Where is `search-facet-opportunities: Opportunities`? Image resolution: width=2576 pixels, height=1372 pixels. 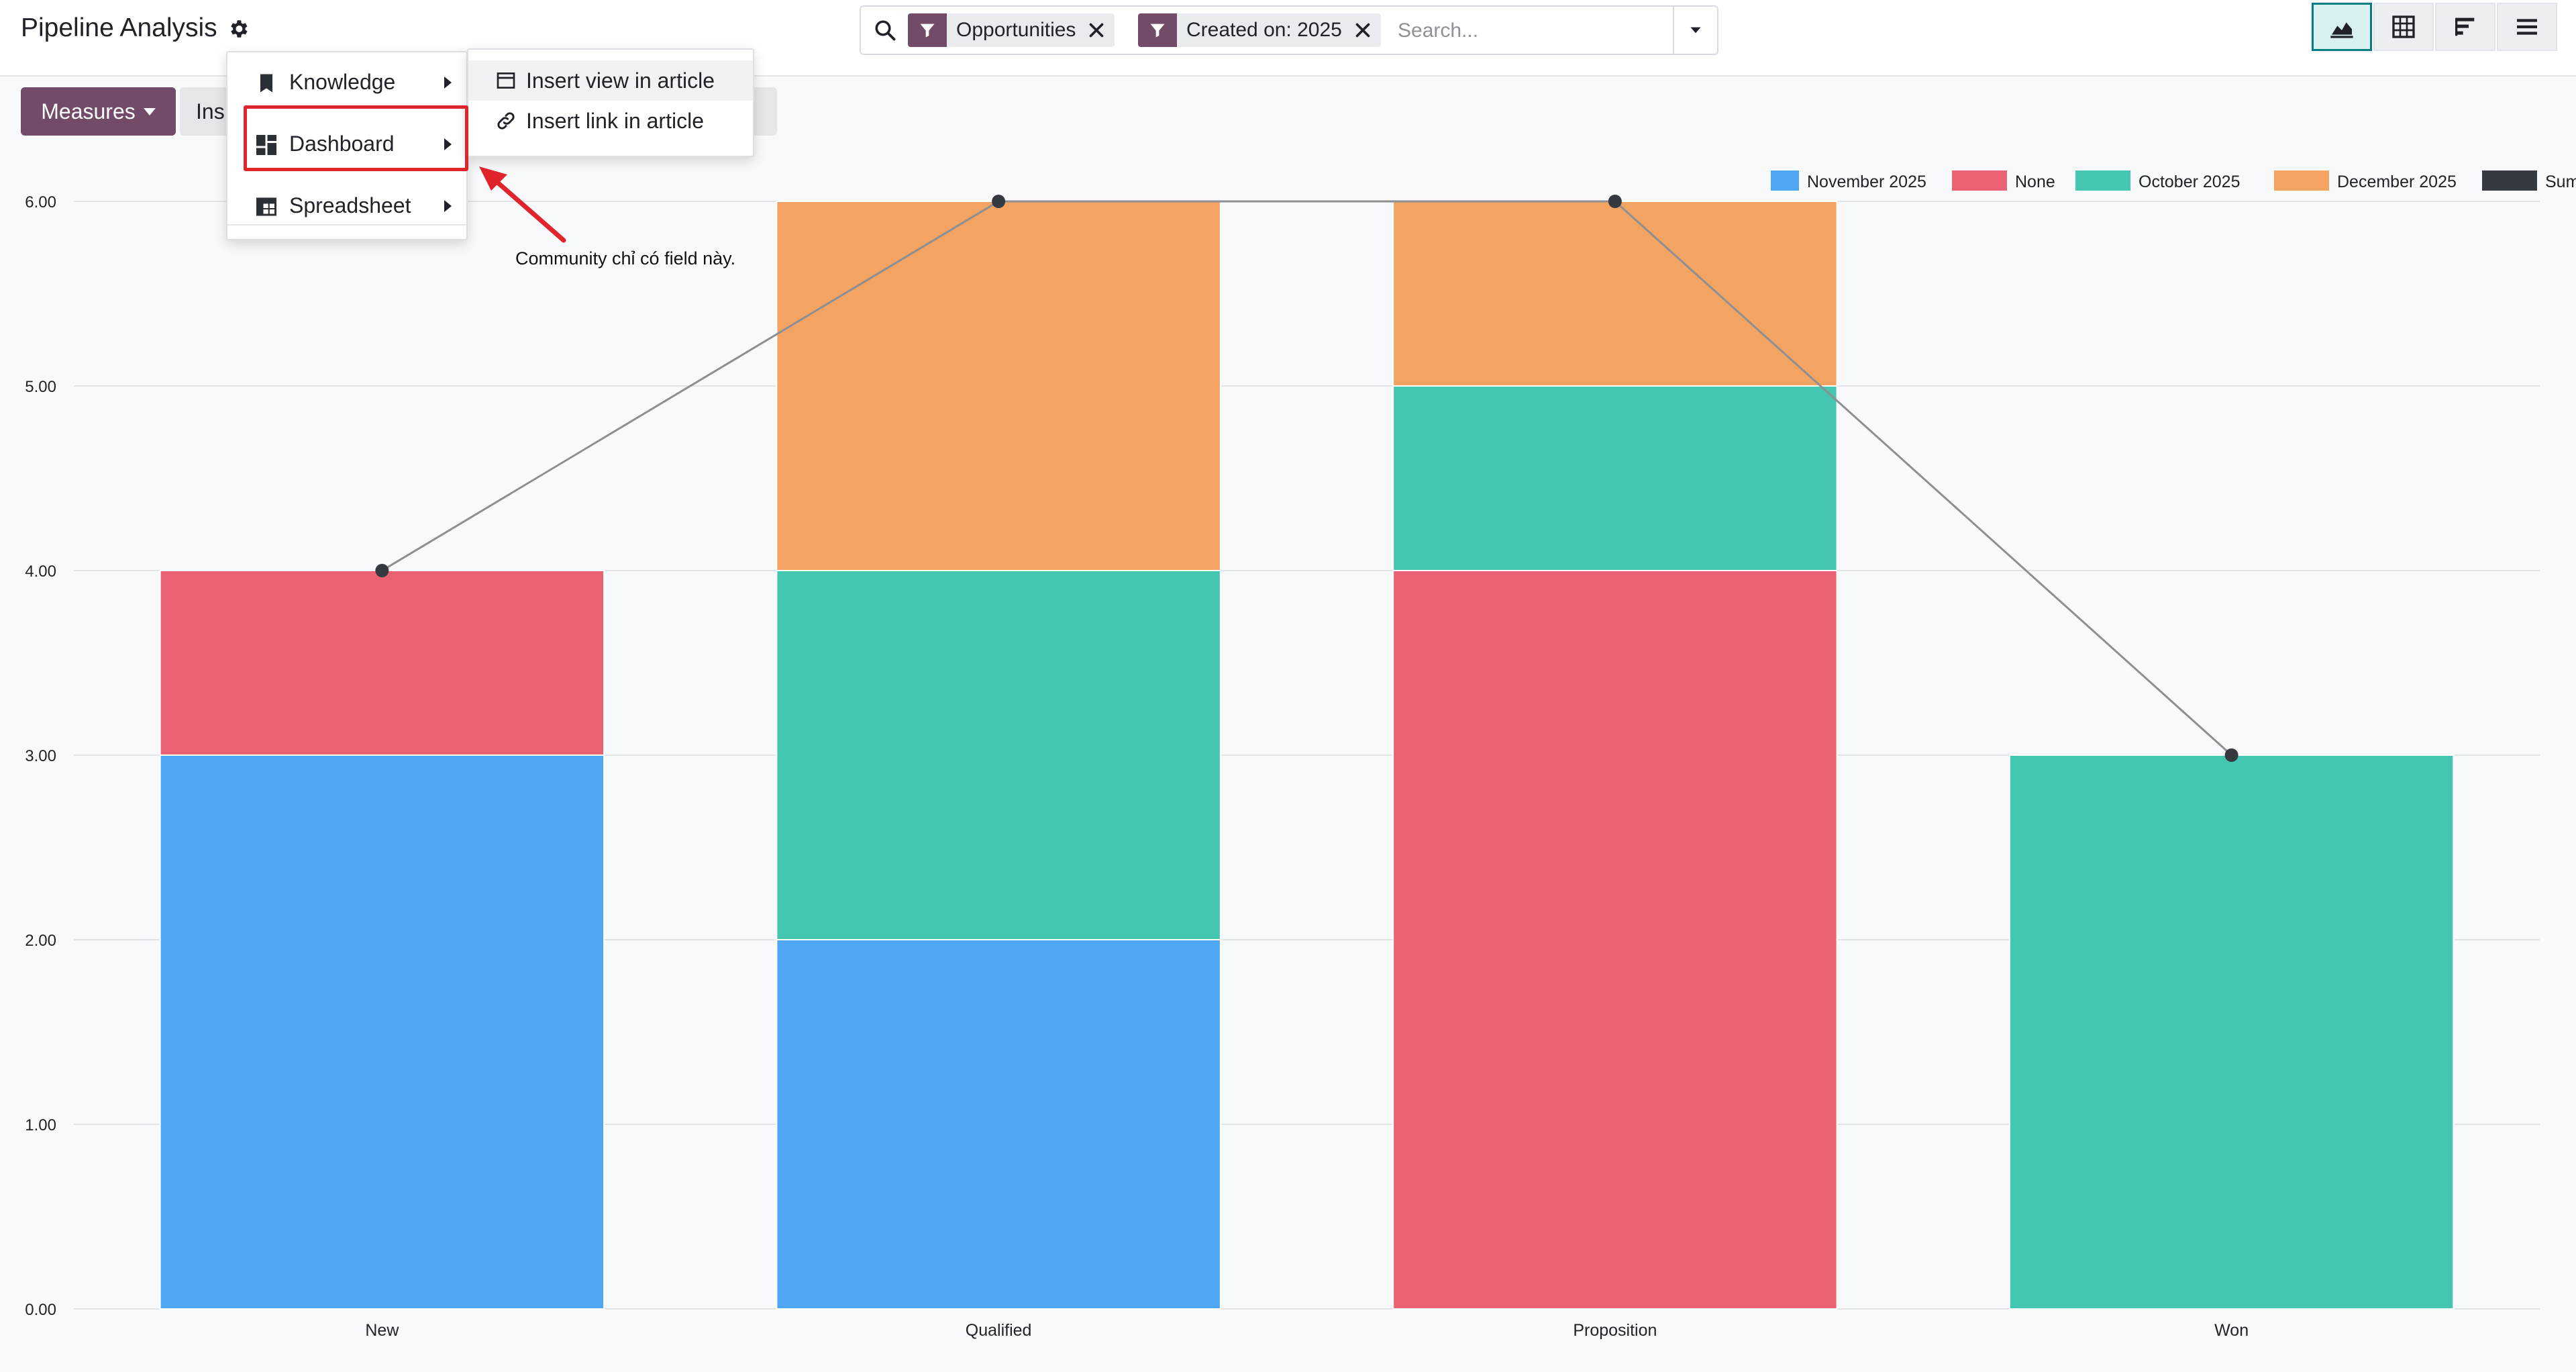 search-facet-opportunities: Opportunities is located at coordinates (1011, 30).